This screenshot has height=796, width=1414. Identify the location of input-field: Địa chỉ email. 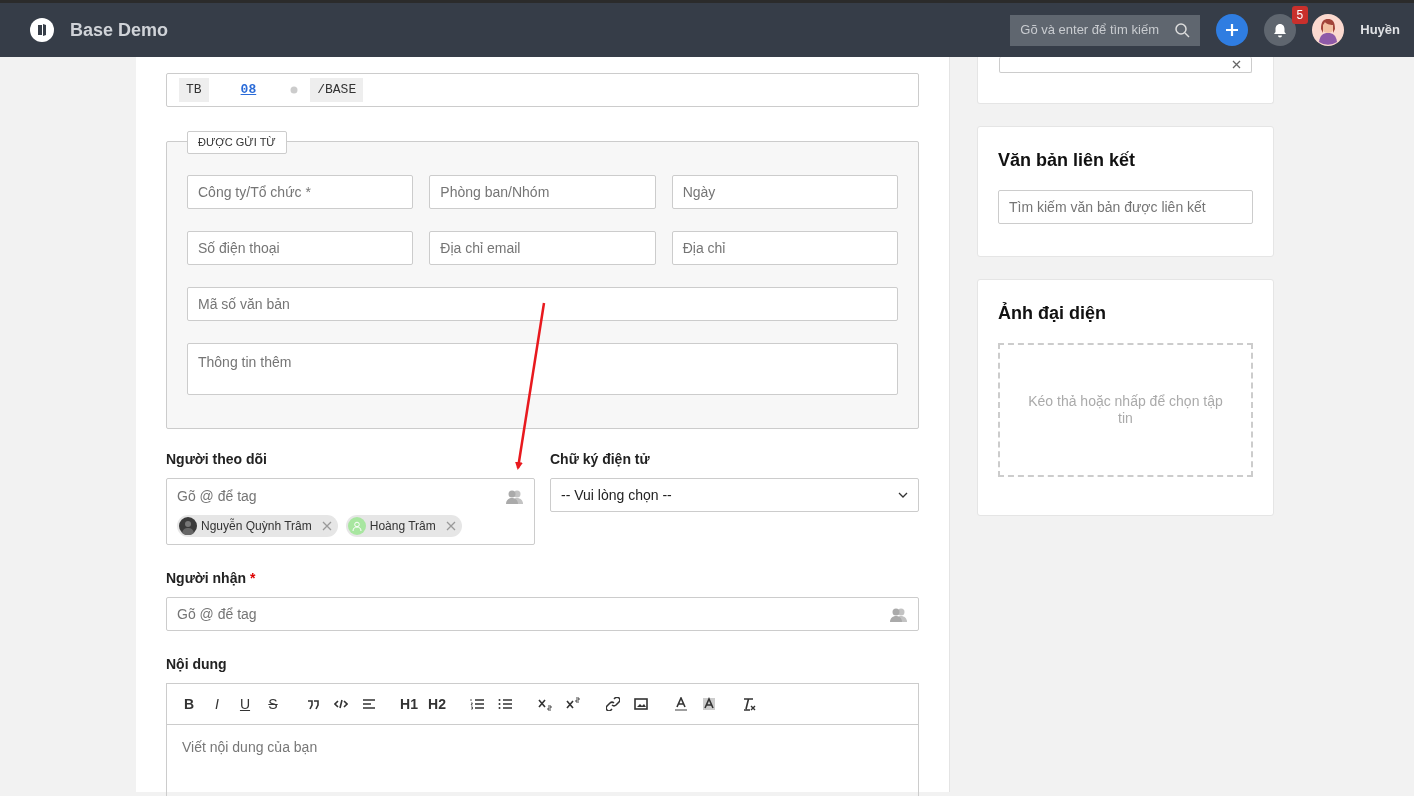
(542, 248).